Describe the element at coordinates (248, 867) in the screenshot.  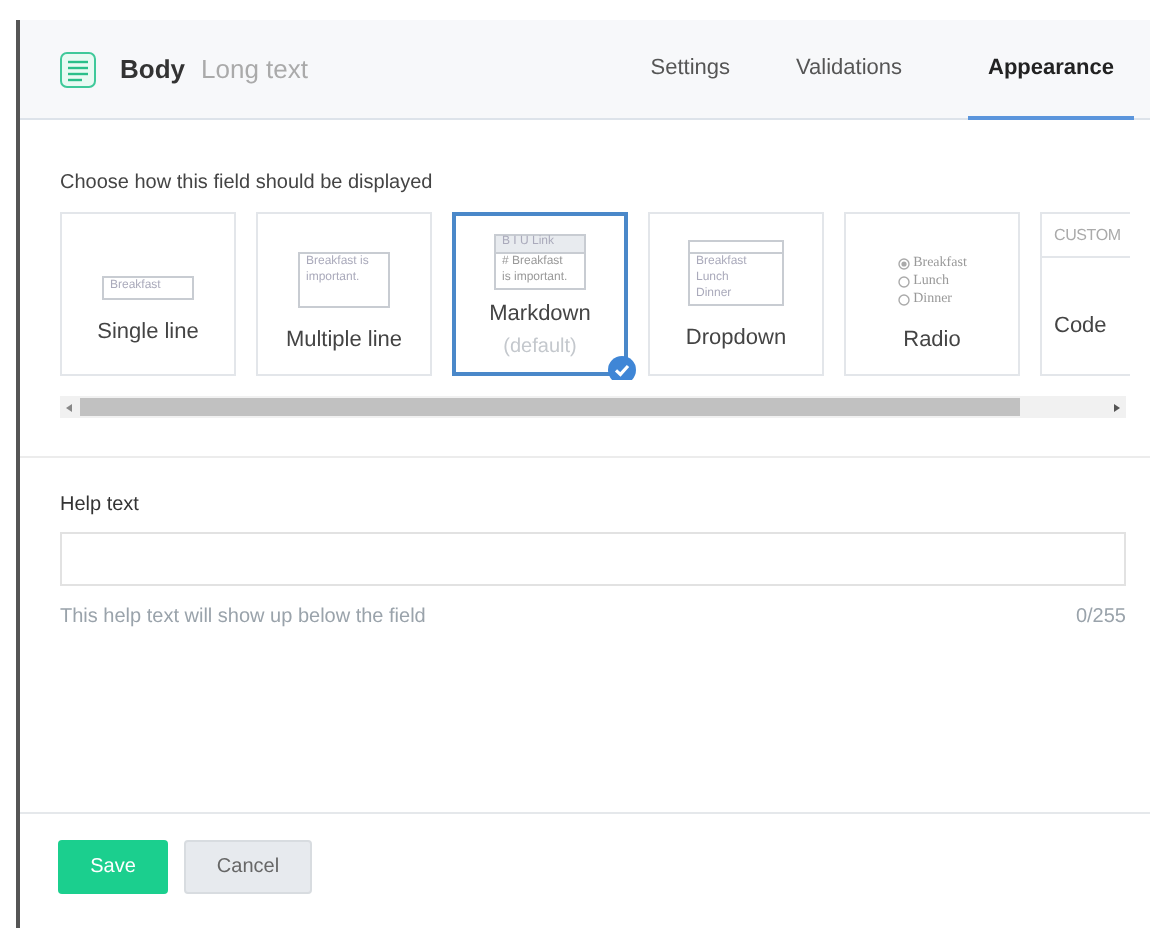
I see `cancel-button: Cancel` at that location.